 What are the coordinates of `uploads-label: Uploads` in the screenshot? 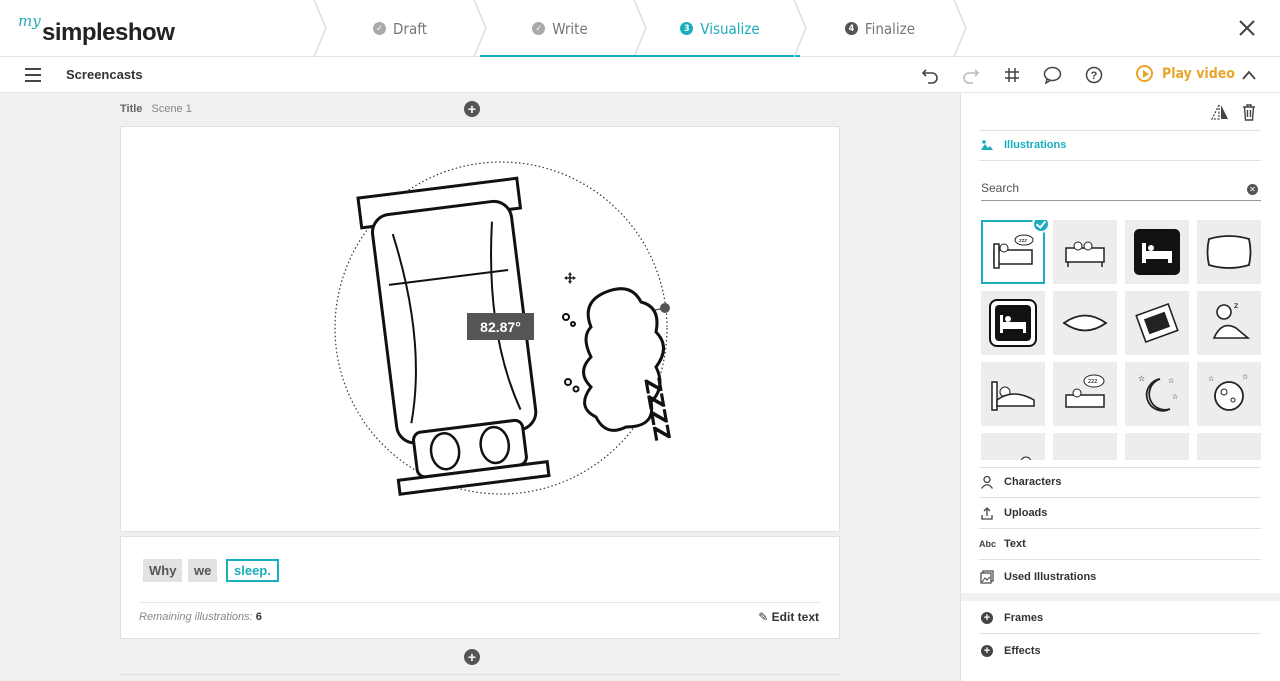 It's located at (1026, 513).